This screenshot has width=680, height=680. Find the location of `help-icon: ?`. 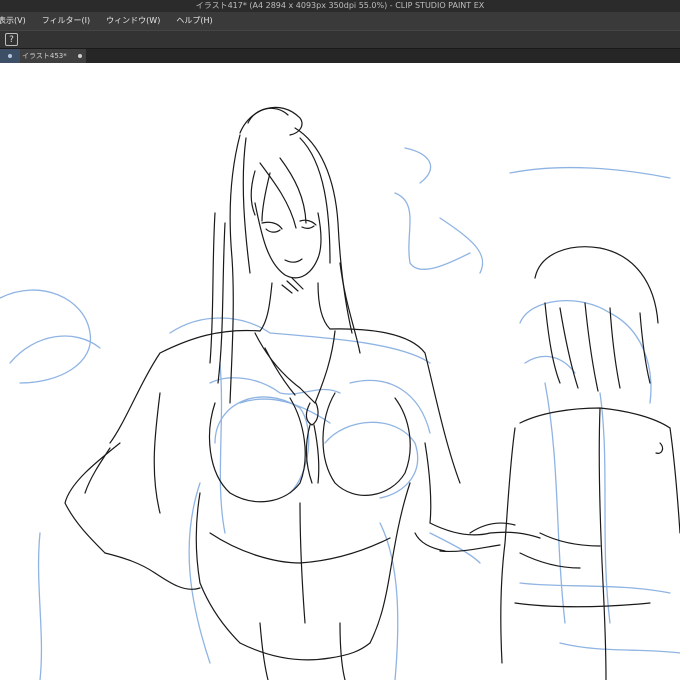

help-icon: ? is located at coordinates (11, 40).